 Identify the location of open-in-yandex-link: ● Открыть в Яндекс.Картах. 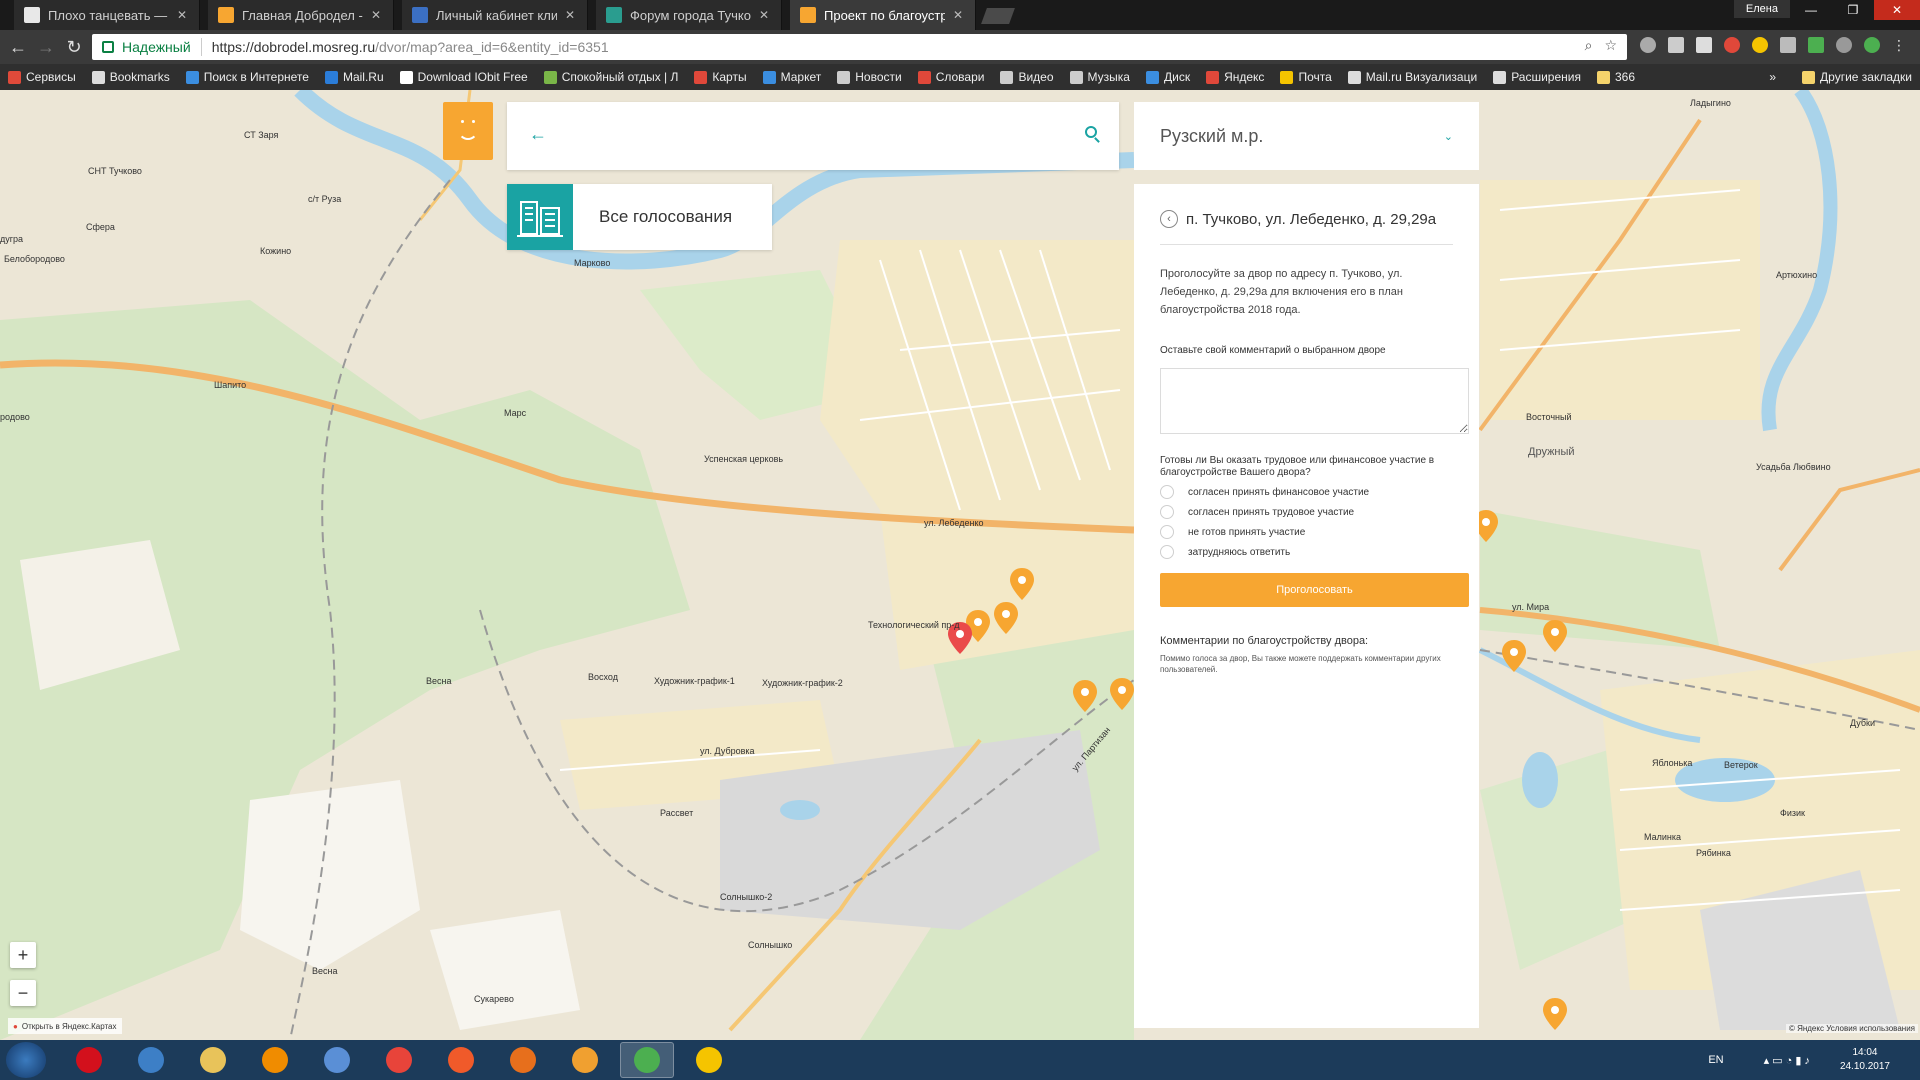
(65, 1026).